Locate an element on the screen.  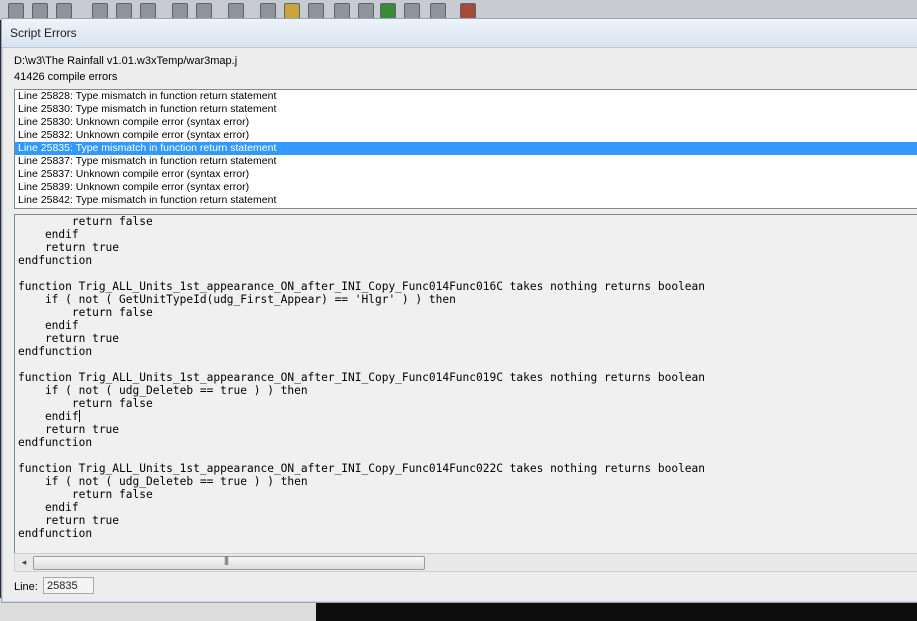
editor-toolbar is located at coordinates (458, 10).